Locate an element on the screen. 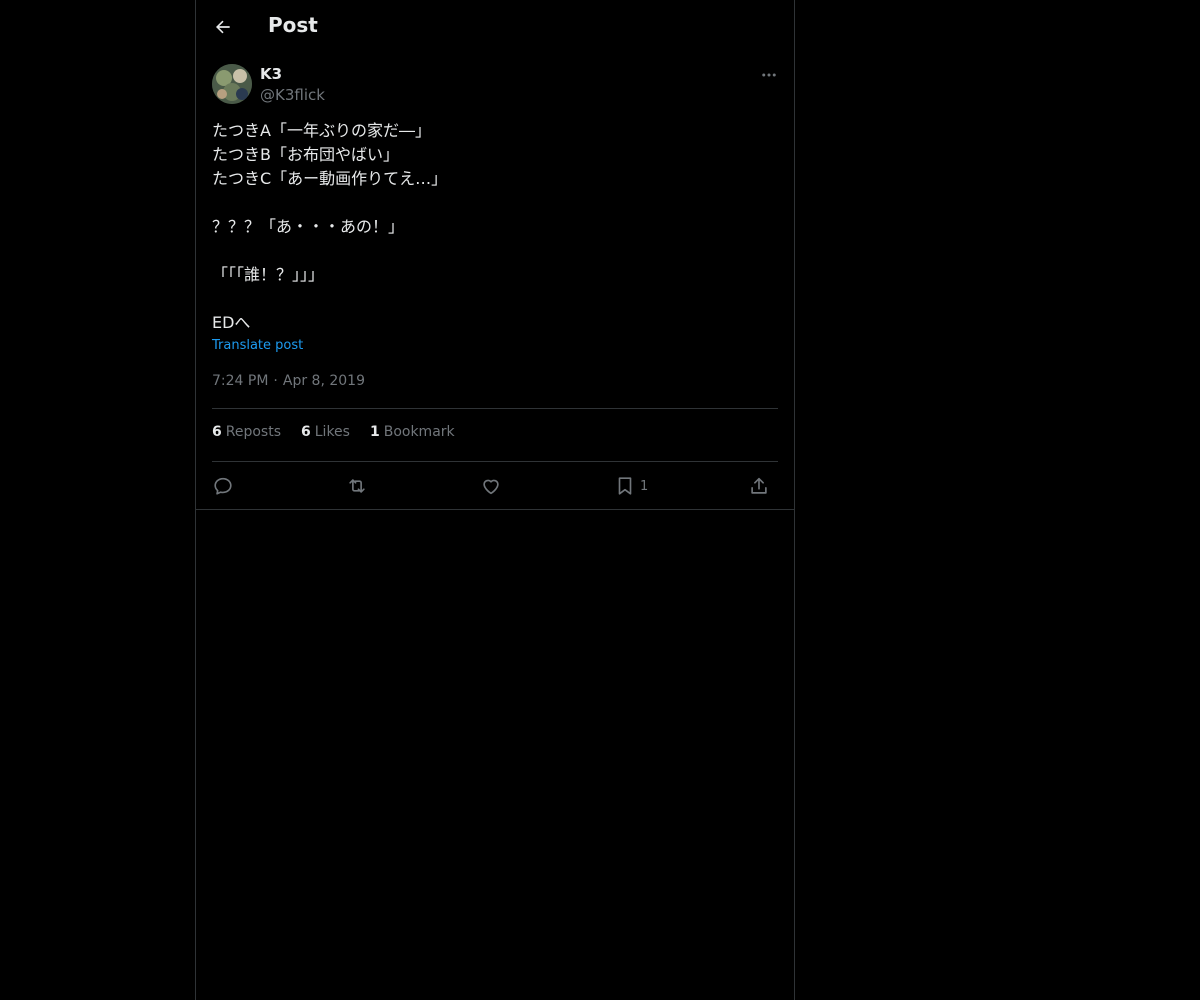 The image size is (1200, 1000). post-line: ？？？「あ・・・あの！」 is located at coordinates (308, 226).